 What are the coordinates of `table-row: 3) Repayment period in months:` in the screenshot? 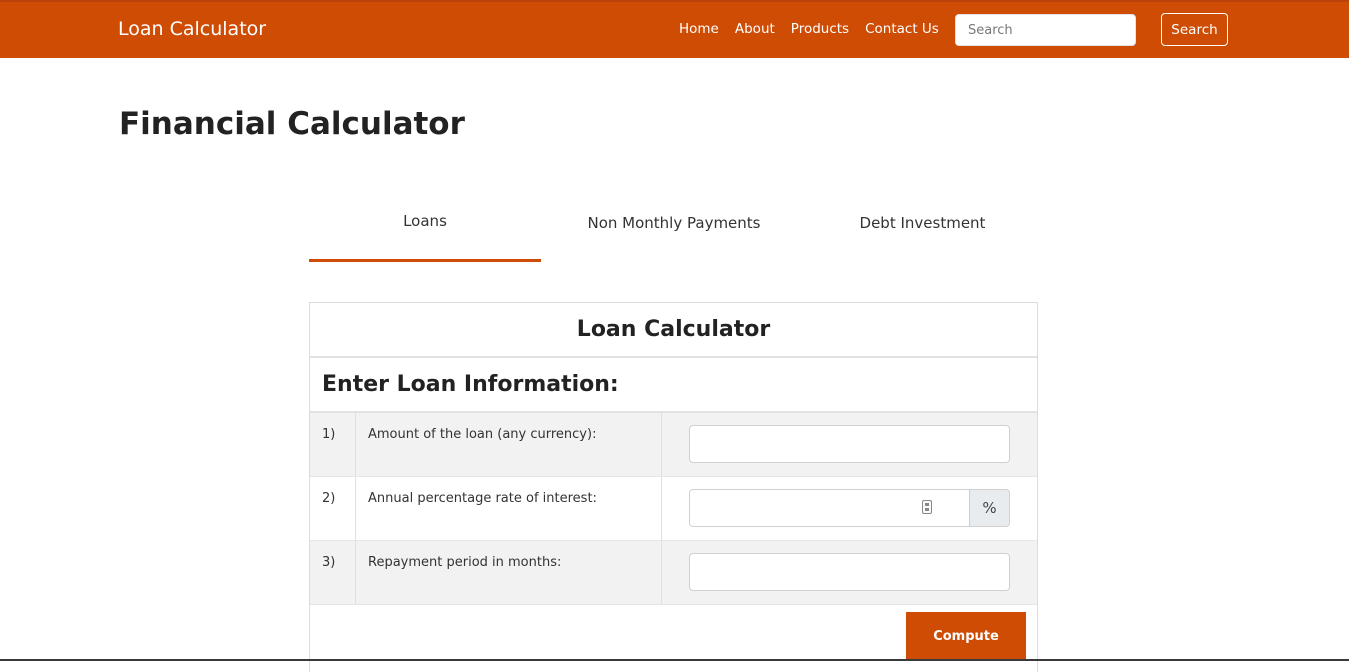 It's located at (673, 573).